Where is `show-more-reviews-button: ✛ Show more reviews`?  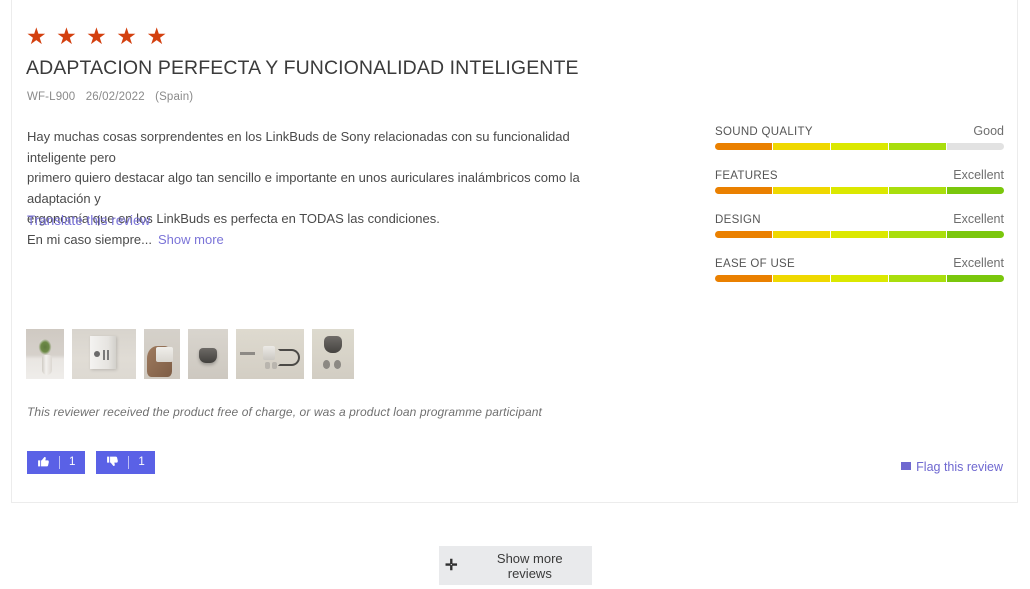 show-more-reviews-button: ✛ Show more reviews is located at coordinates (515, 565).